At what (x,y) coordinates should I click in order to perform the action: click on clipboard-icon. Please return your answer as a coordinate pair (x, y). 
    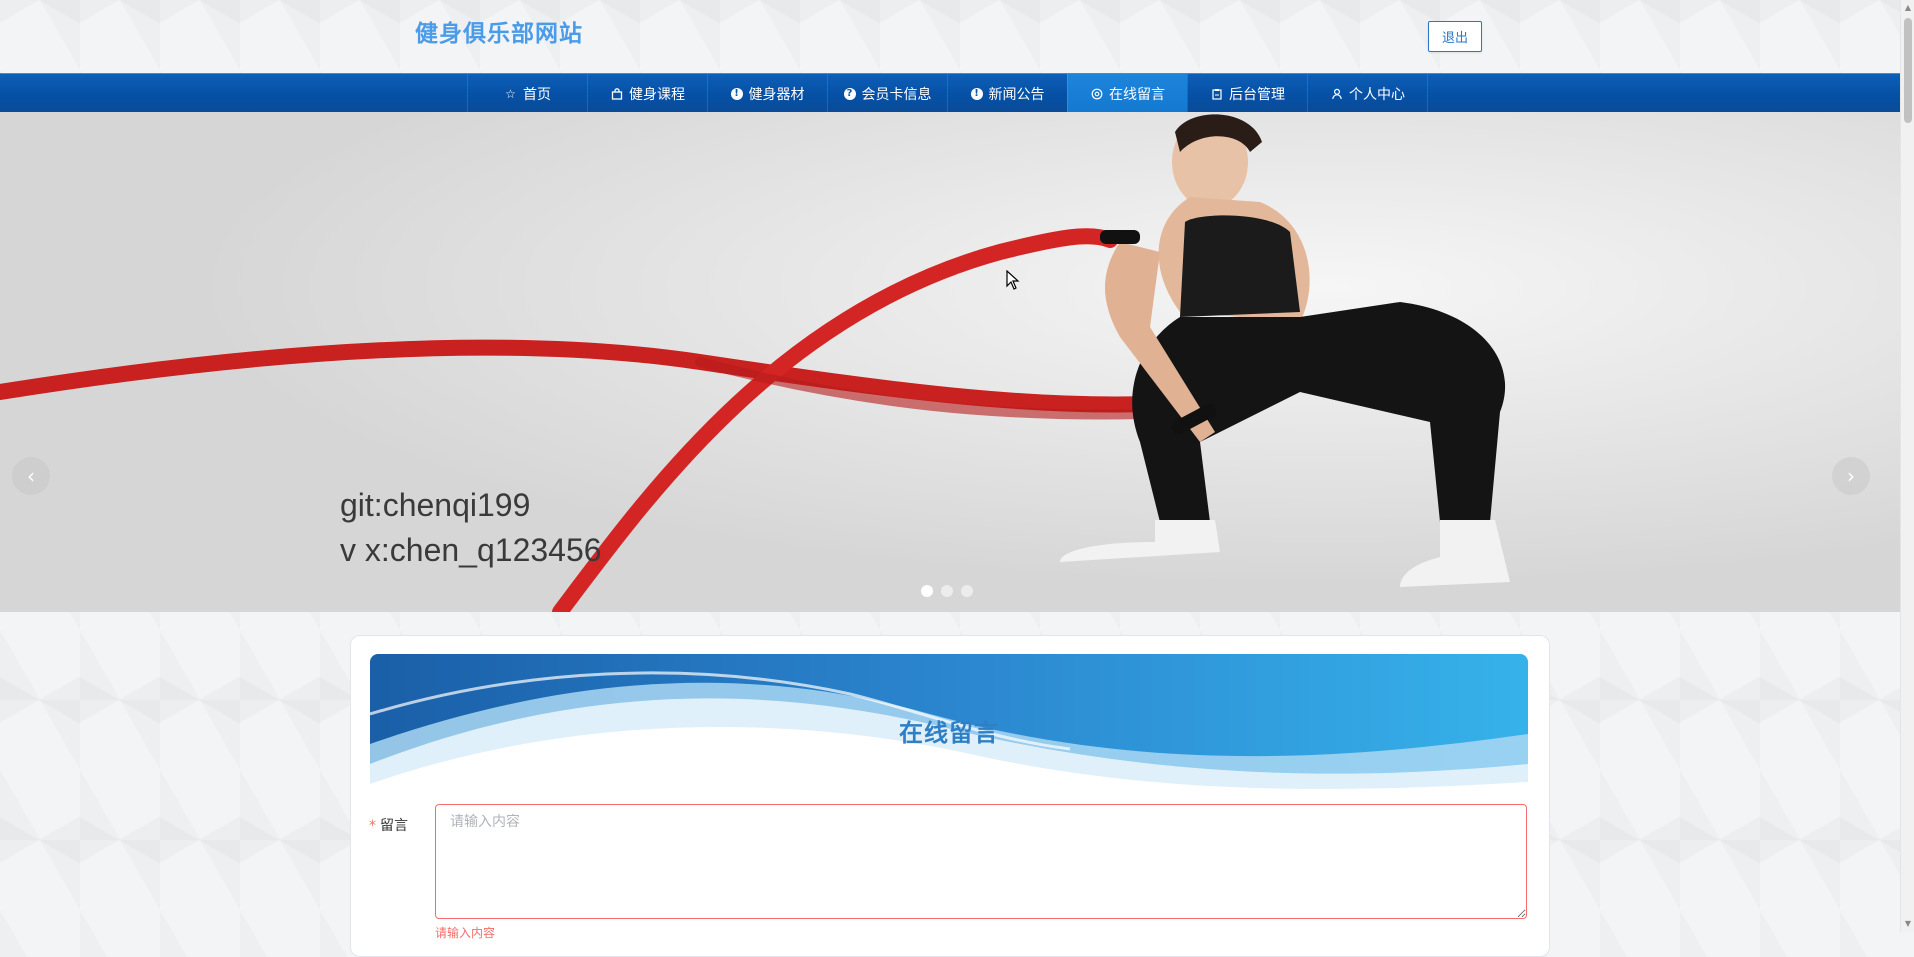
    Looking at the image, I should click on (1216, 93).